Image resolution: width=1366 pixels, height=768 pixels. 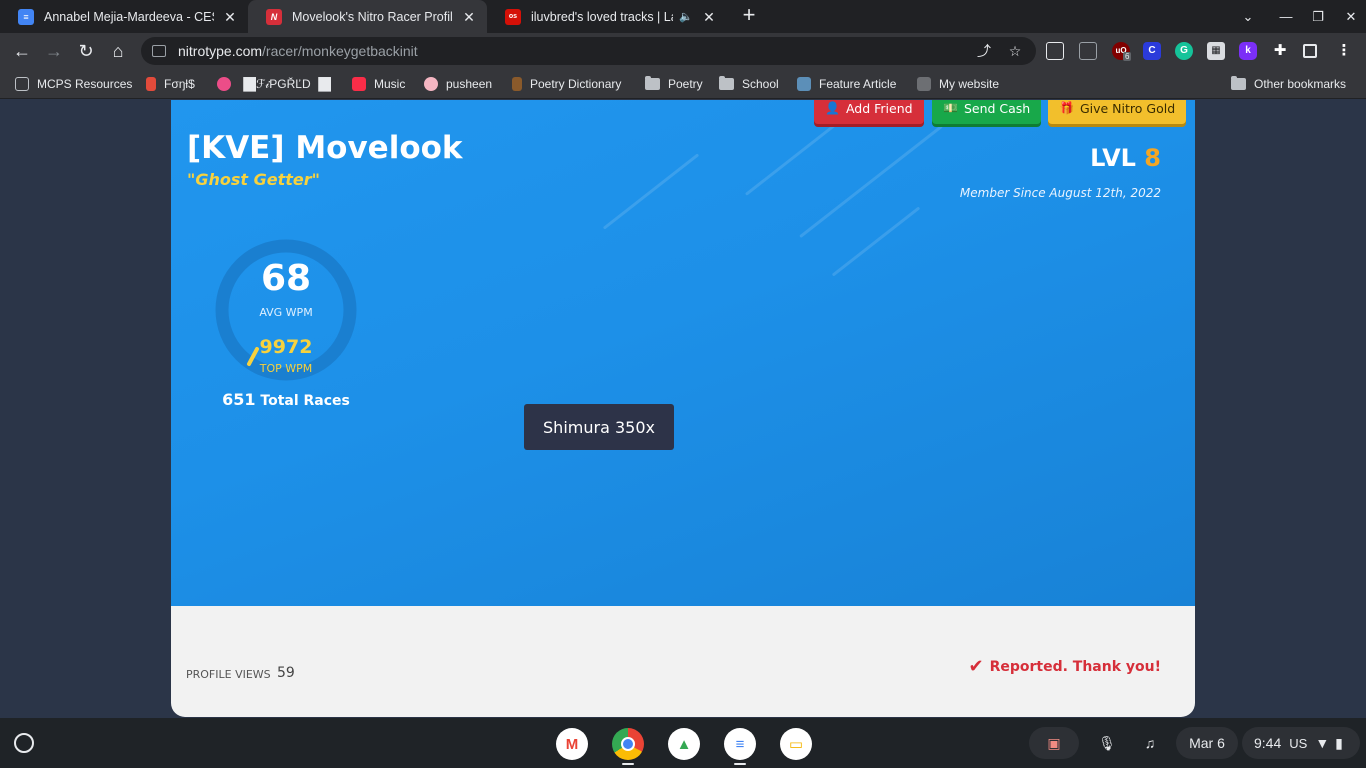 I want to click on drive-icon: ▲, so click(x=684, y=744).